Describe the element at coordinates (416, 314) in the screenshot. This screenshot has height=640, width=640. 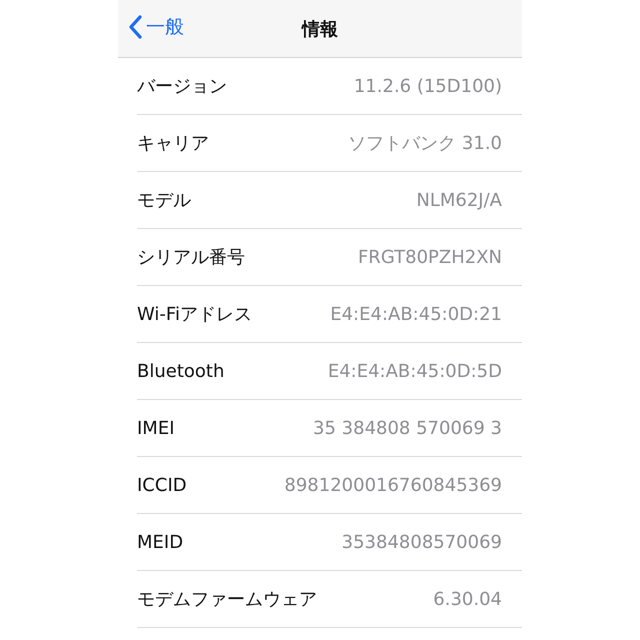
I see `row-value: E4:E4:AB:45:0D:21` at that location.